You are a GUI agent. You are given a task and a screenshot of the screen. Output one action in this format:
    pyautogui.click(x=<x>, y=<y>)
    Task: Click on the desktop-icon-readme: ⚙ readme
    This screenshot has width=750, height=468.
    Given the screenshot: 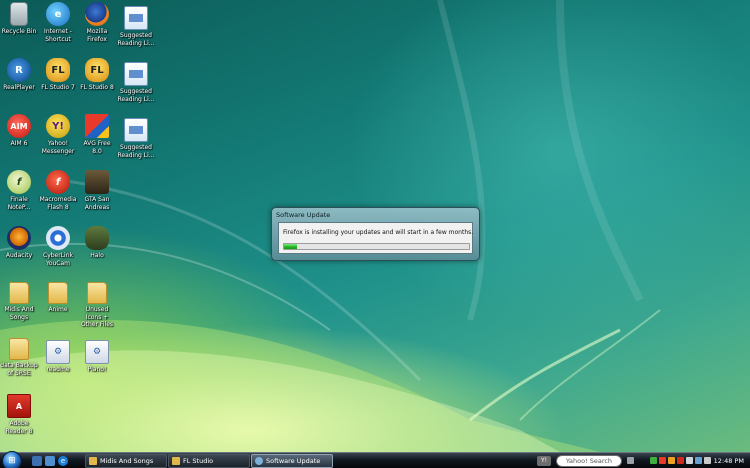 What is the action you would take?
    pyautogui.click(x=58, y=357)
    